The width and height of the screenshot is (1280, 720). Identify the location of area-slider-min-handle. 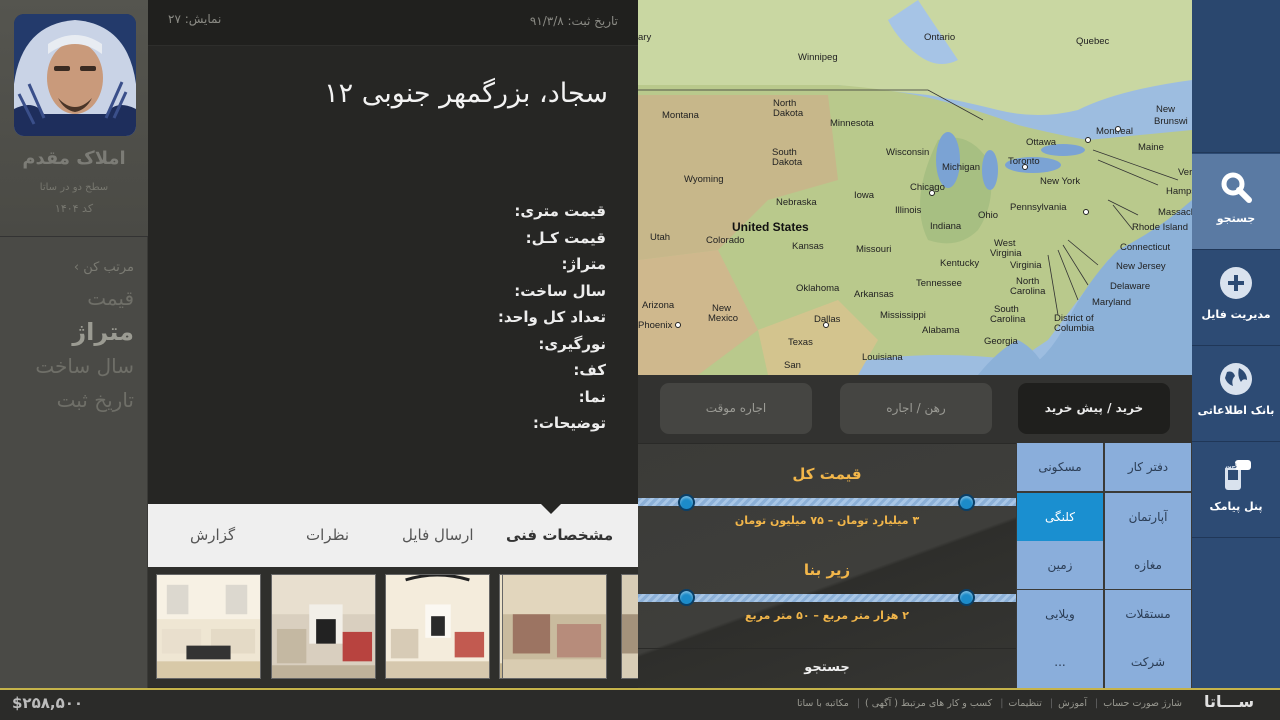
(686, 597).